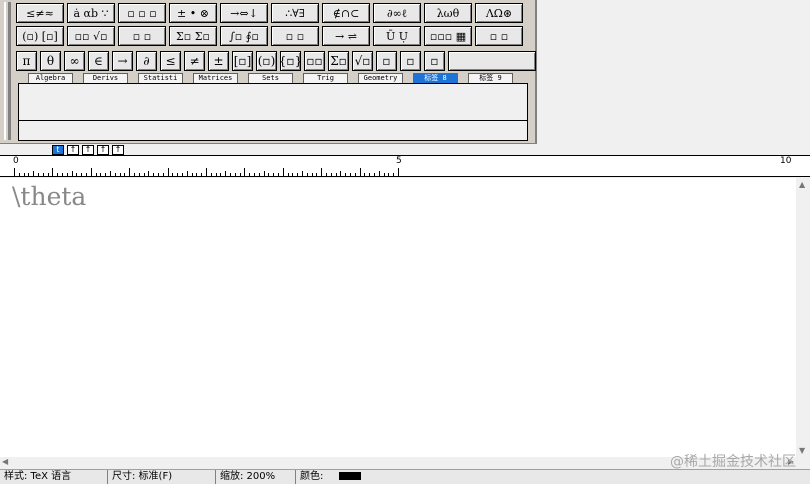 This screenshot has width=810, height=484. I want to click on greek-lowercase-palette-button: λωθ, so click(448, 13).